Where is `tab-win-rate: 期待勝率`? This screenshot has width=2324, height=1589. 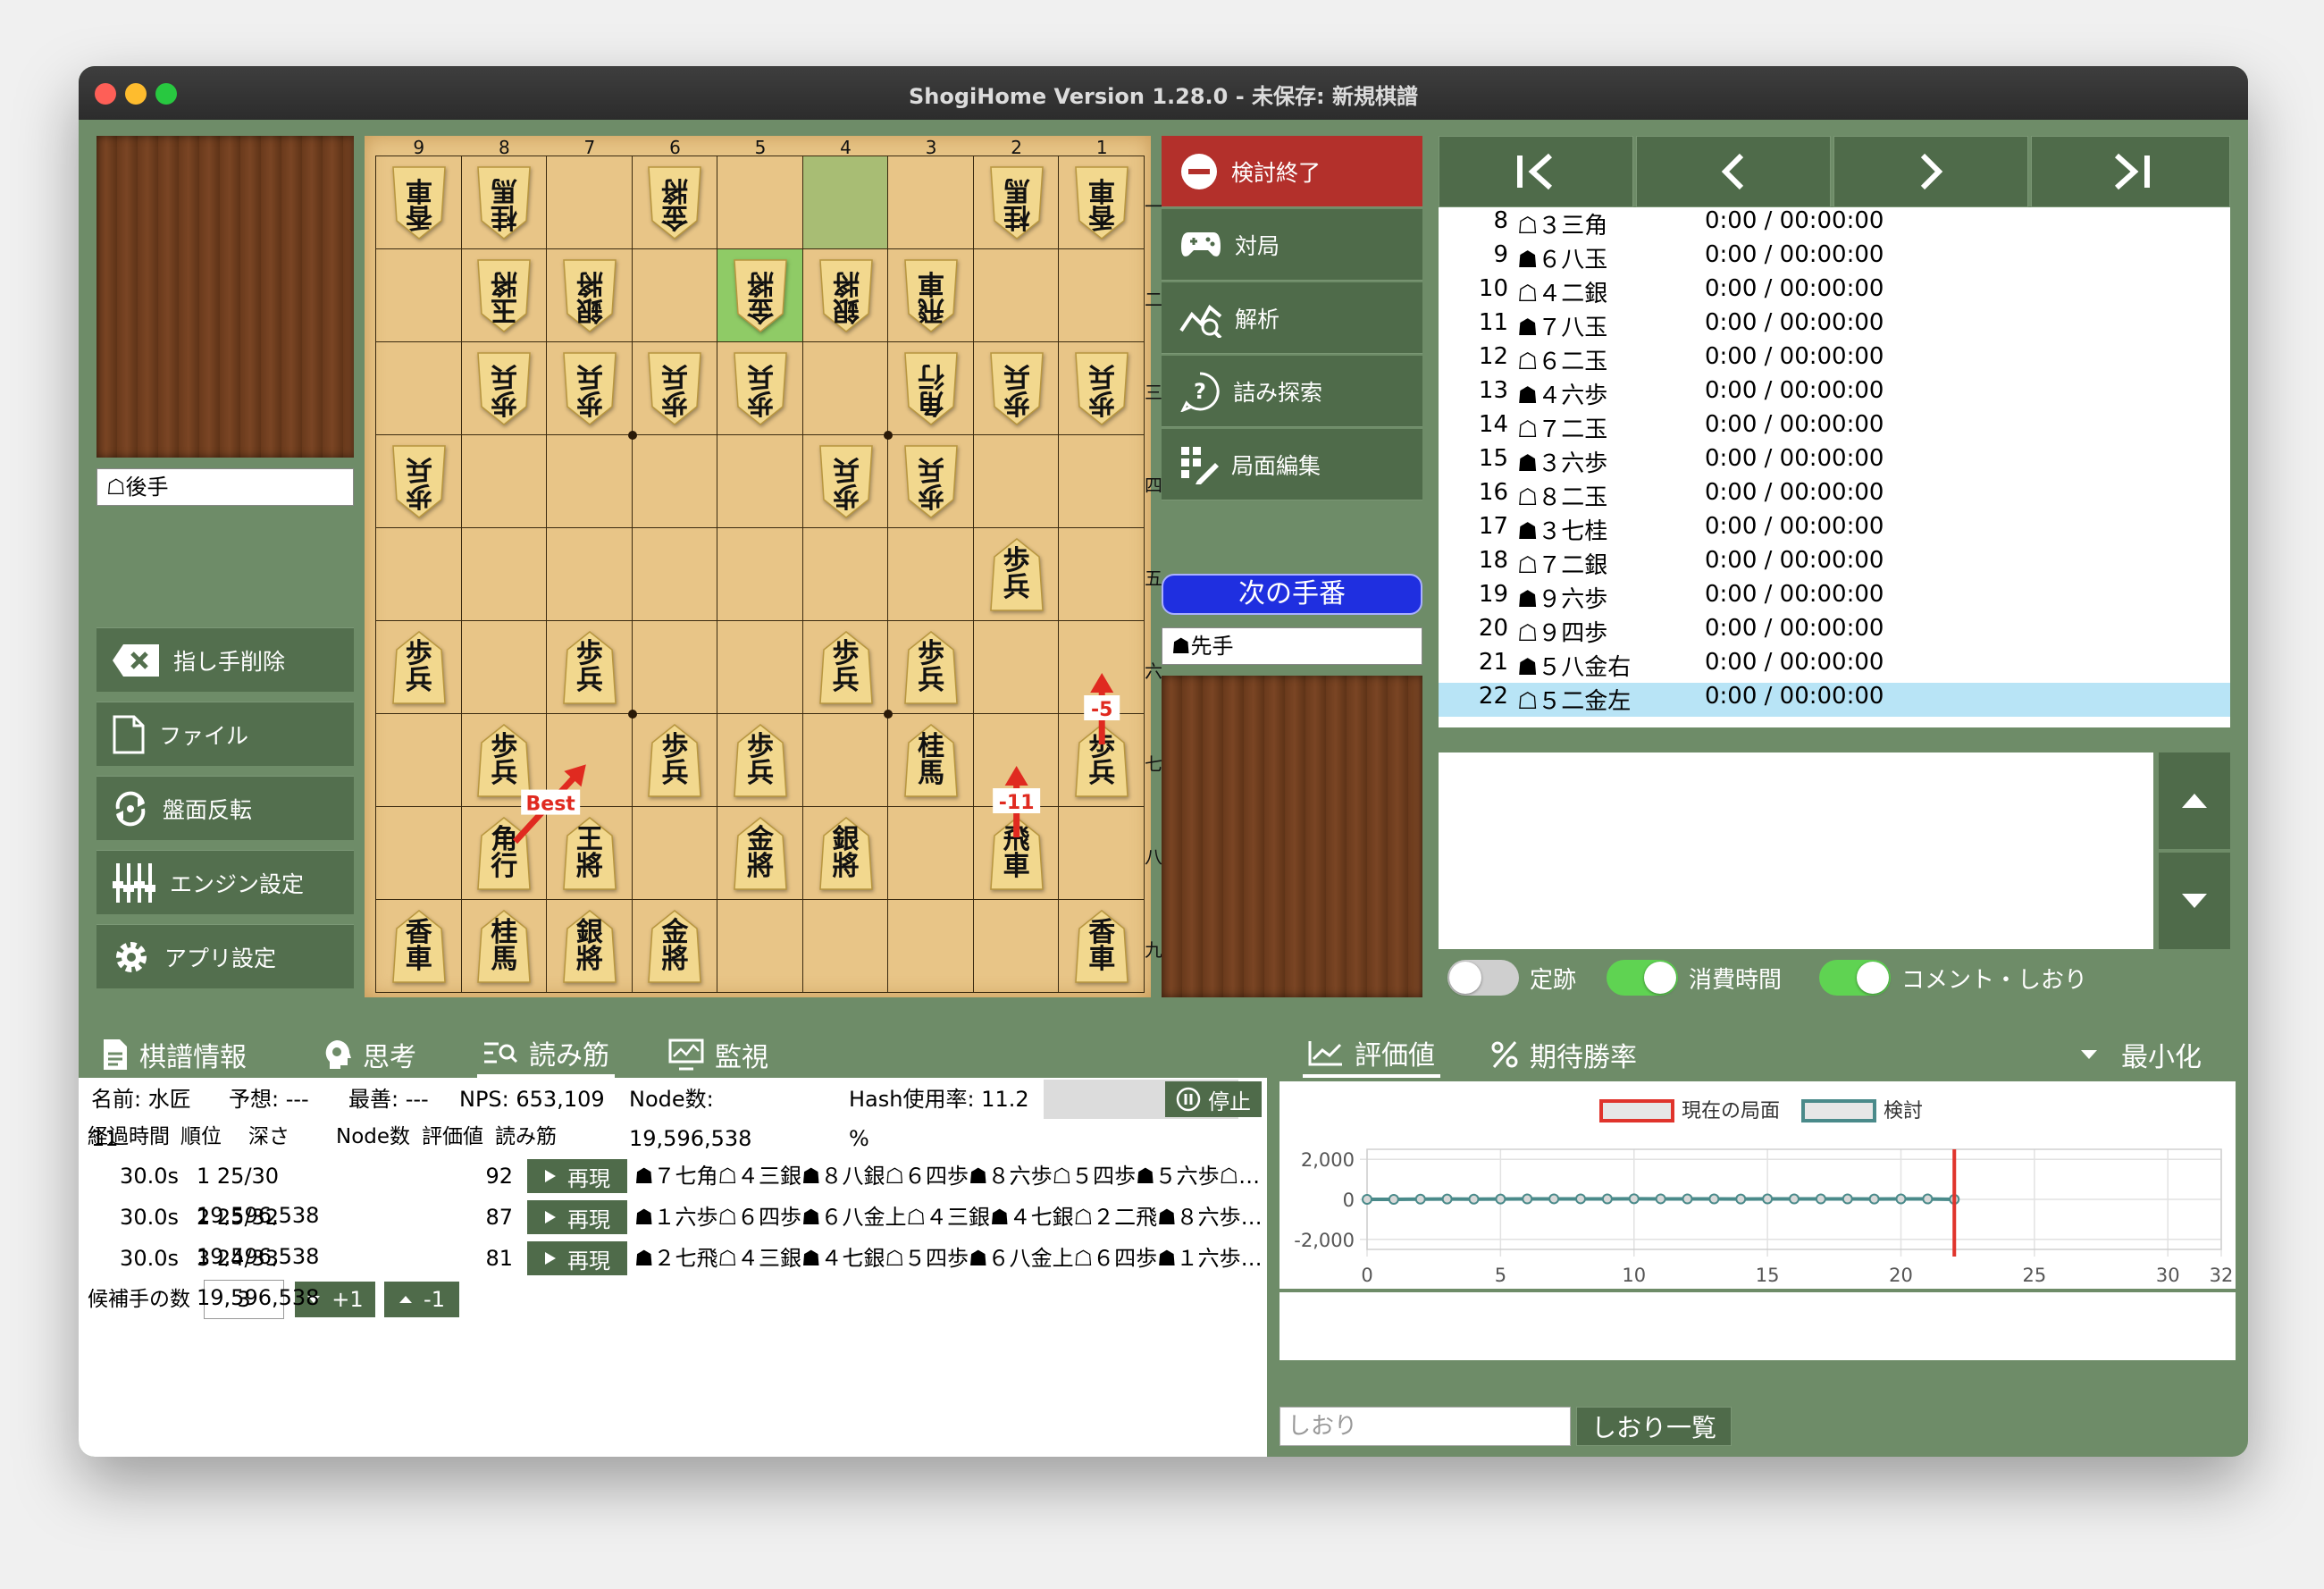
tab-win-rate: 期待勝率 is located at coordinates (1563, 1054).